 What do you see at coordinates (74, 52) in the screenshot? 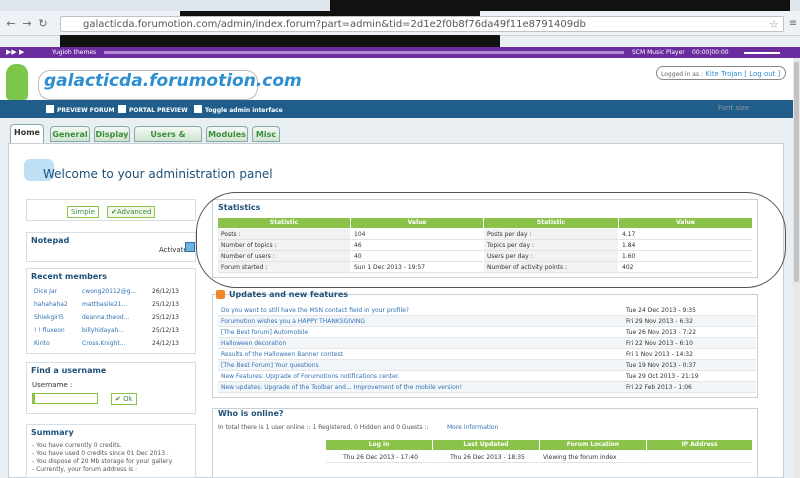
I see `music-theme-label: Yugioh themes` at bounding box center [74, 52].